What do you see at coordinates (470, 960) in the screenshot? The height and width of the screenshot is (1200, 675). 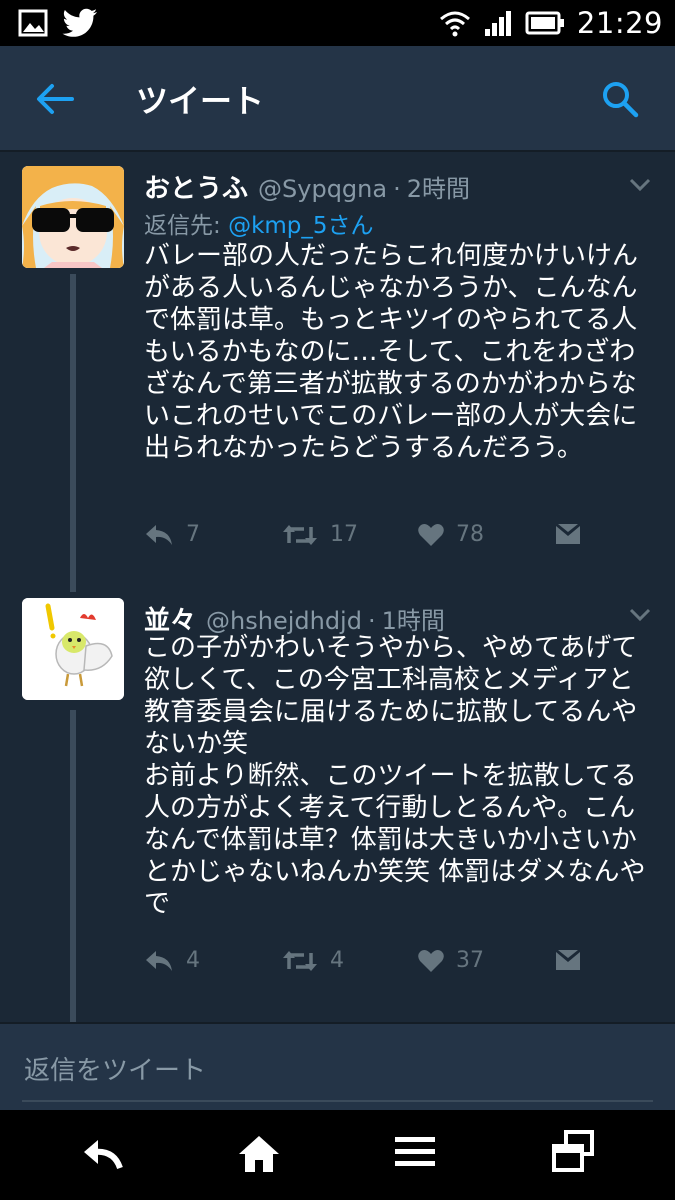 I see `like-count: 37` at bounding box center [470, 960].